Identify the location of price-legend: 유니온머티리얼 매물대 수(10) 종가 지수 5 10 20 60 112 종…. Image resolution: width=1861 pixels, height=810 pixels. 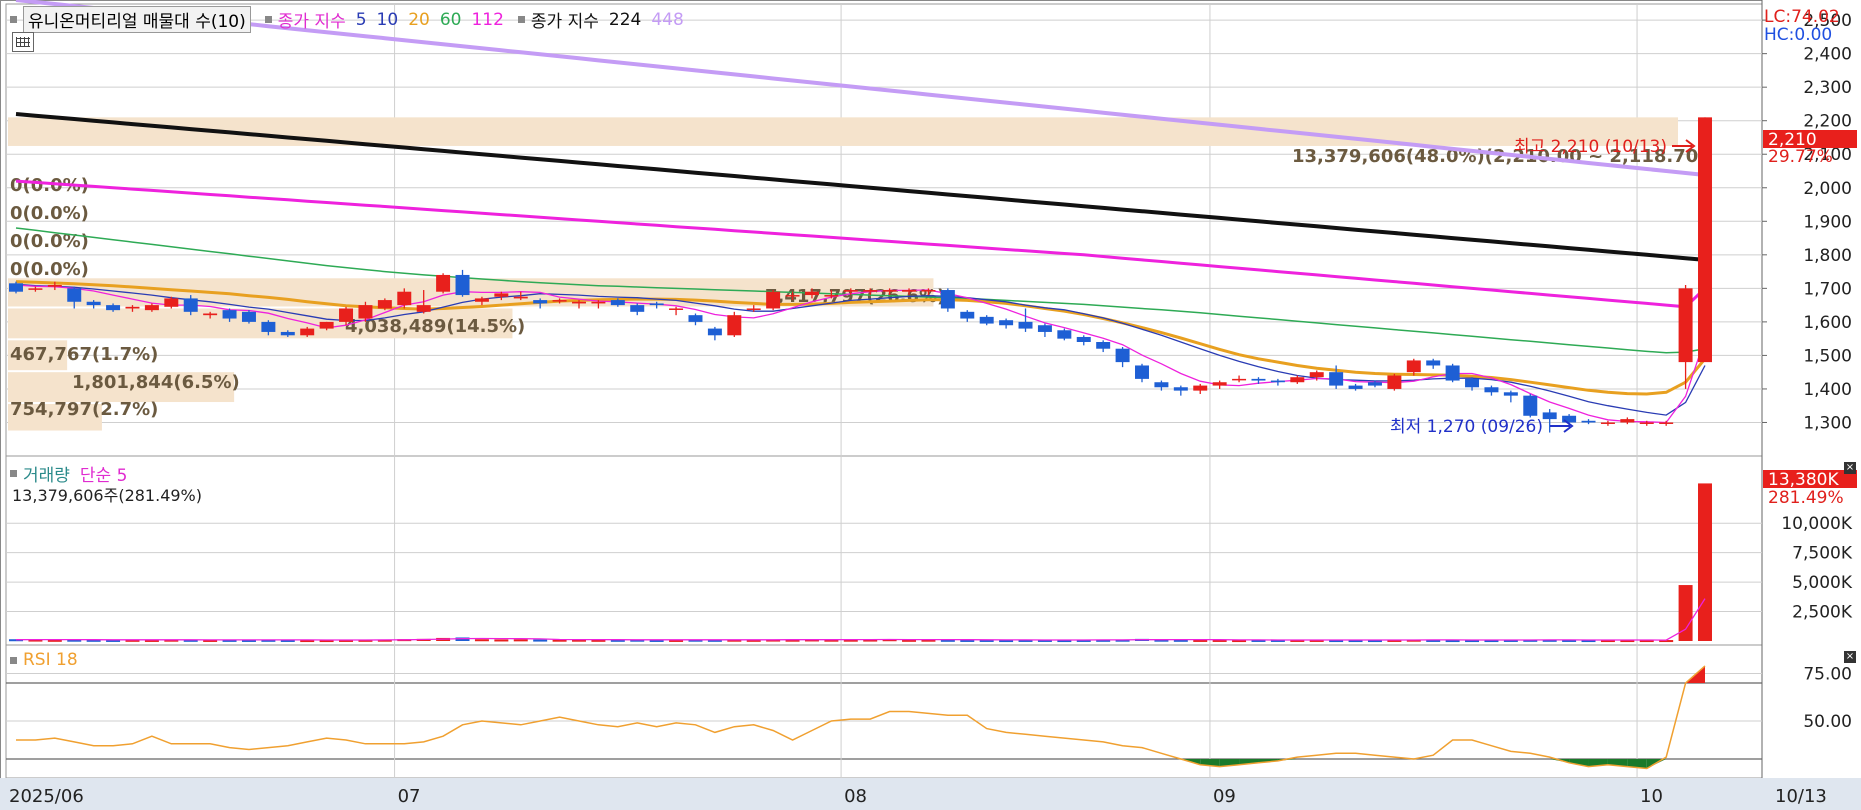
(350, 19).